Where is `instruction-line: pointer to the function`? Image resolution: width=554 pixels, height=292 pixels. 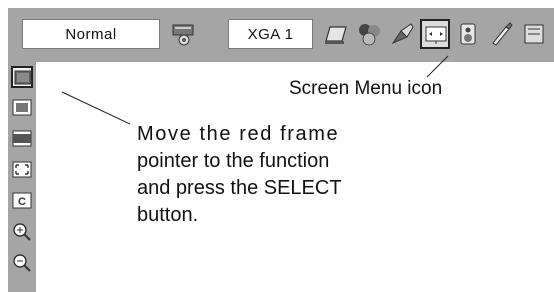
instruction-line: pointer to the function is located at coordinates (233, 161).